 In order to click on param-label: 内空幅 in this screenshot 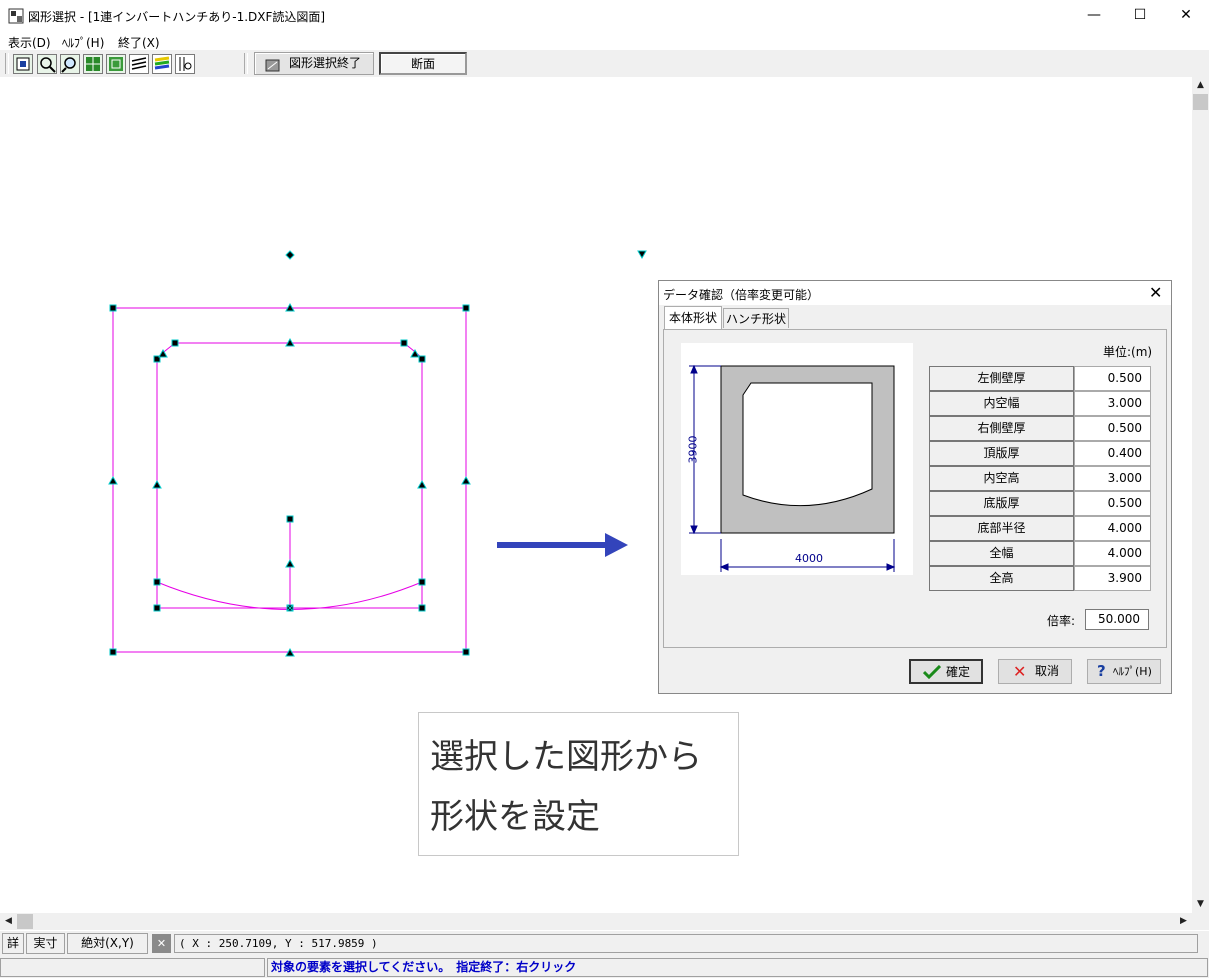, I will do `click(1001, 403)`.